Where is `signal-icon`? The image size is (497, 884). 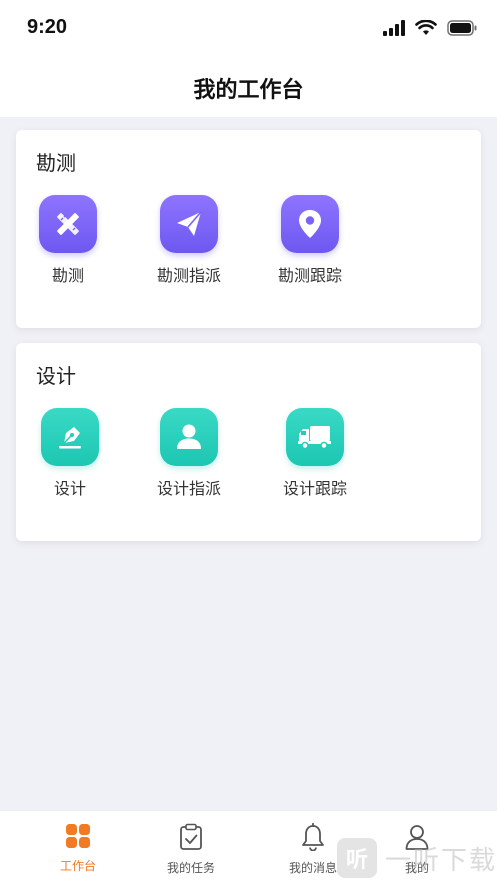
signal-icon is located at coordinates (394, 28).